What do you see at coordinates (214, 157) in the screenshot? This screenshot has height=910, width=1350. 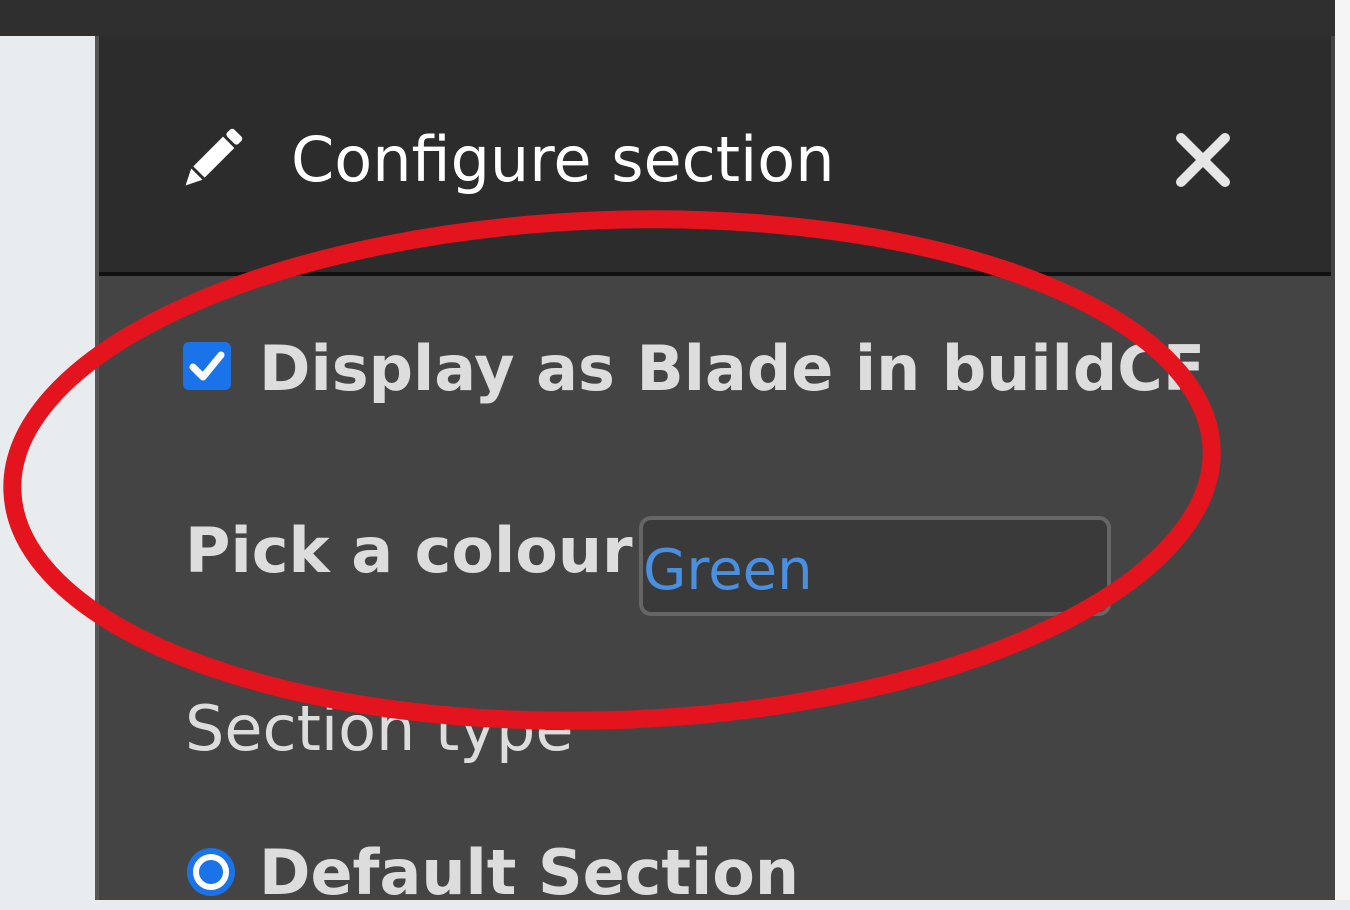 I see `pencil-icon` at bounding box center [214, 157].